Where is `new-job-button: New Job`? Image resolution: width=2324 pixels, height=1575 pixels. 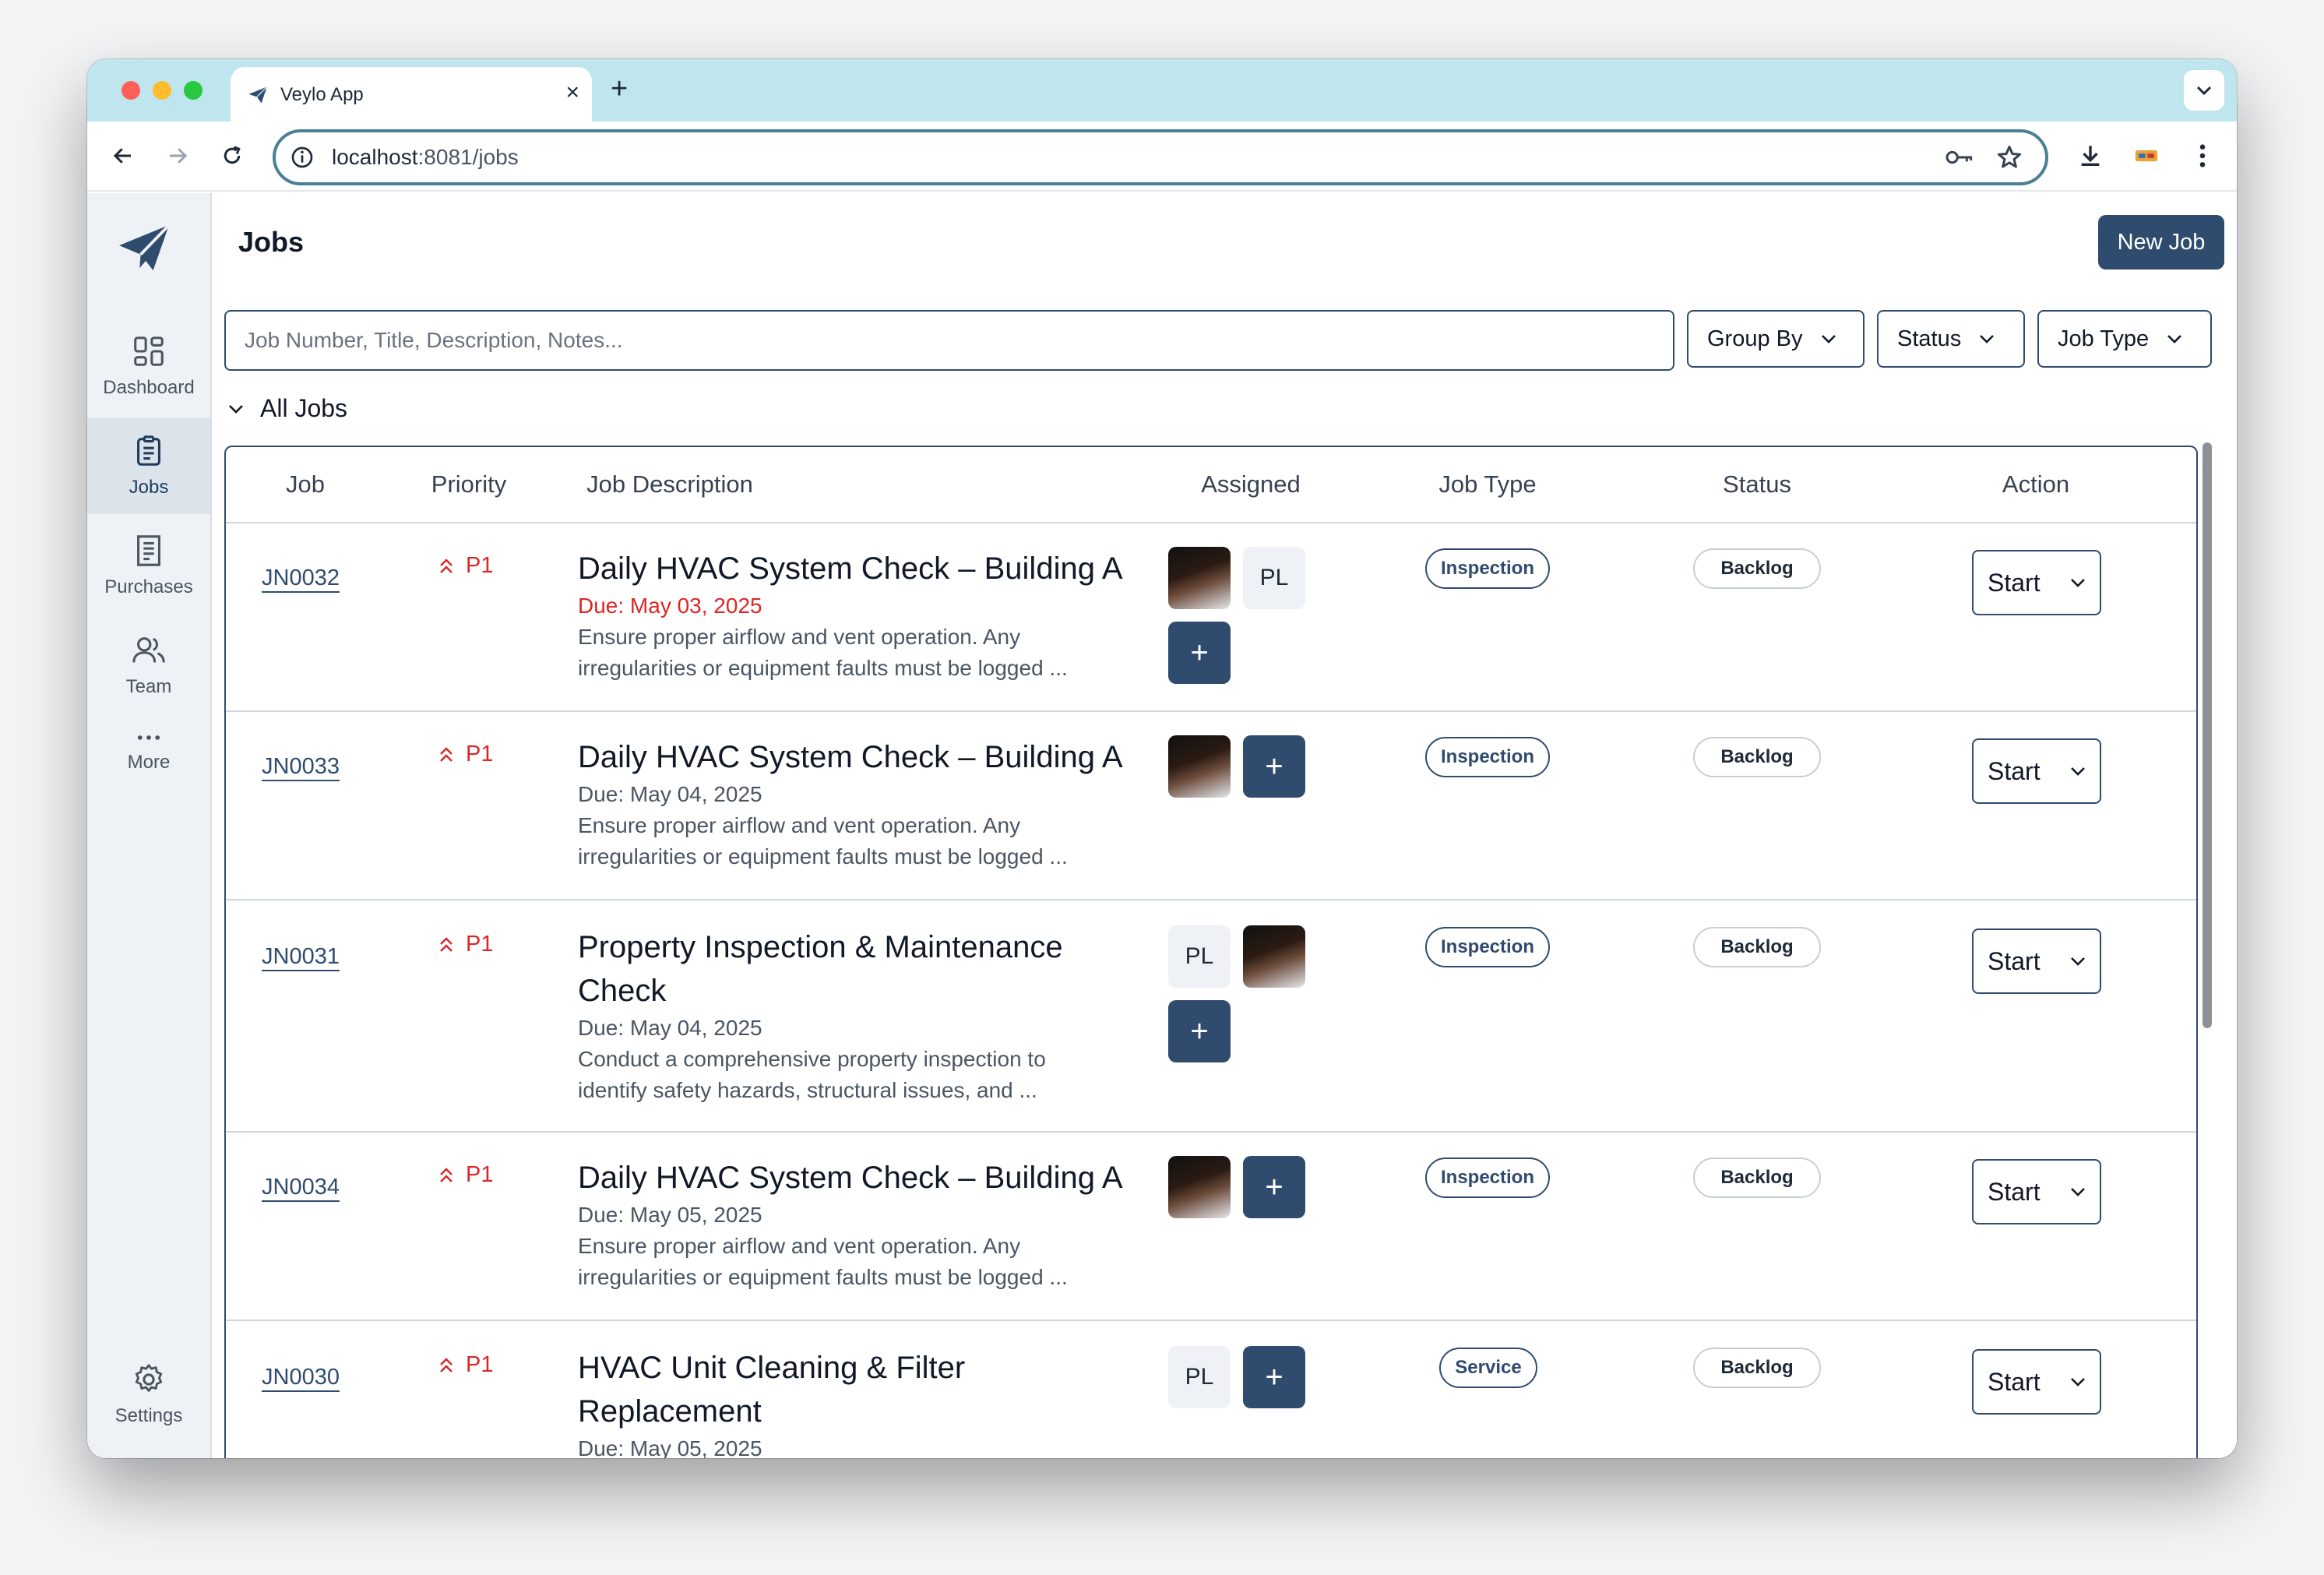 new-job-button: New Job is located at coordinates (2161, 242).